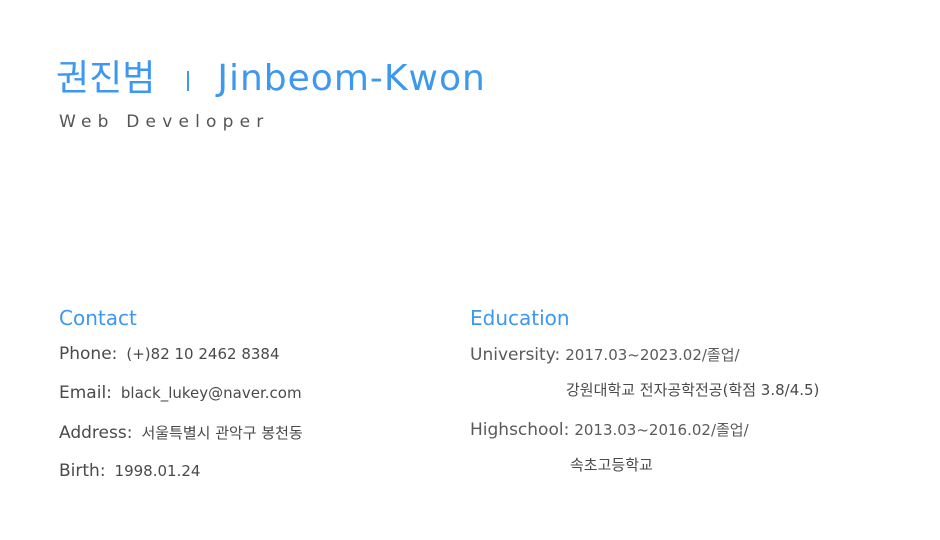  What do you see at coordinates (211, 393) in the screenshot?
I see `email-value: black_lukey@naver.com` at bounding box center [211, 393].